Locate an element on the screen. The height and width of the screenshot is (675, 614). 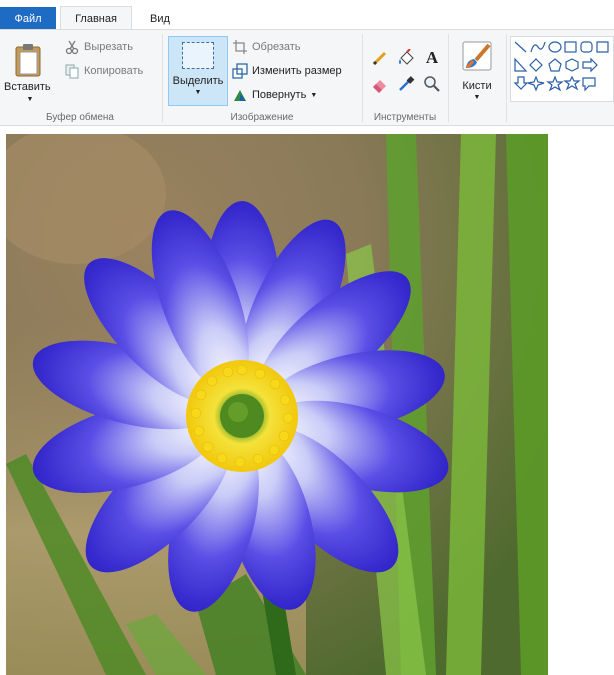
magnifier-icon is located at coordinates (432, 84).